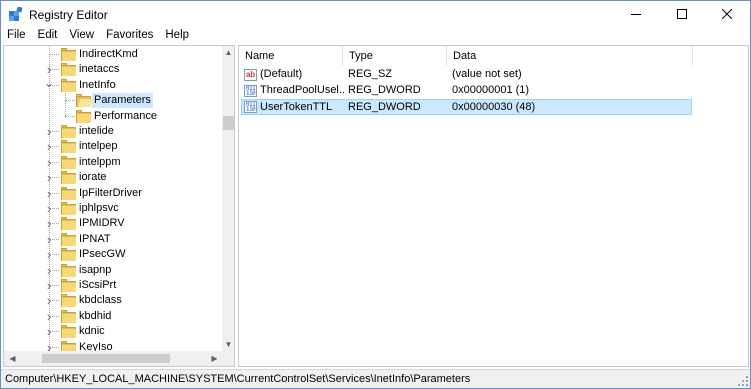 The width and height of the screenshot is (751, 389). I want to click on tree-node: › kbdclass, so click(112, 300).